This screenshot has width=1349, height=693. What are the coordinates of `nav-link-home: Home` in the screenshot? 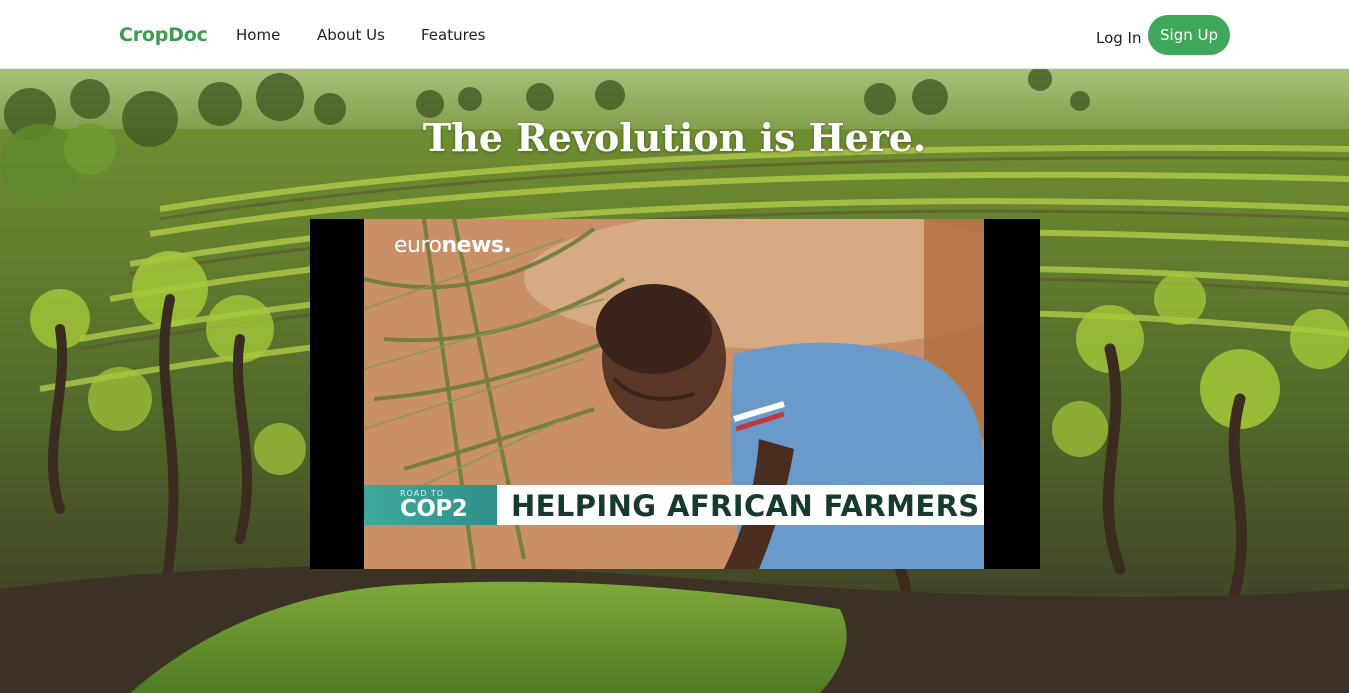 It's located at (258, 35).